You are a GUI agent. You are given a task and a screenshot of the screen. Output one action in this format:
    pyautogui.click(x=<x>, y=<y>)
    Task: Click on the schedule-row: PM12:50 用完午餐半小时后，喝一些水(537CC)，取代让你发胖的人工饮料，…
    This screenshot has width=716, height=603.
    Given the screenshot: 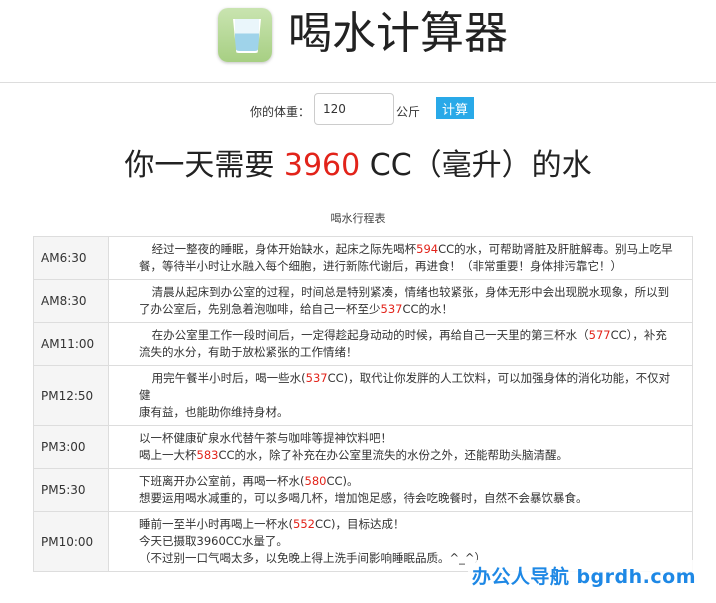 What is the action you would take?
    pyautogui.click(x=363, y=395)
    